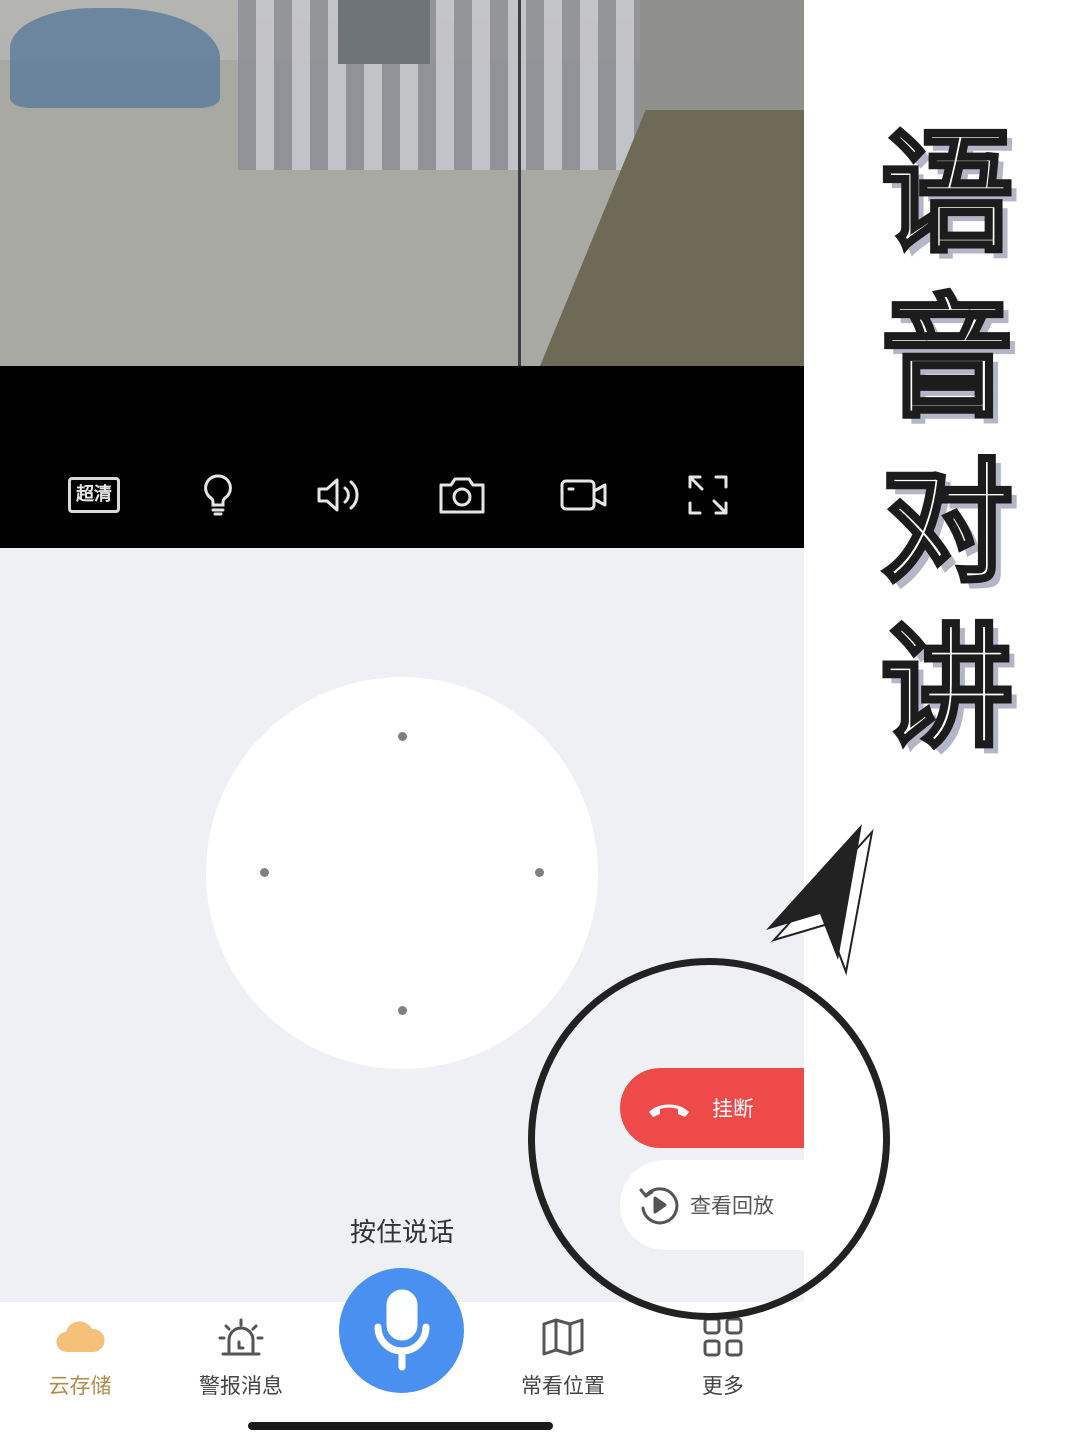 The image size is (1080, 1443). I want to click on ptz-down-dot, so click(402, 1010).